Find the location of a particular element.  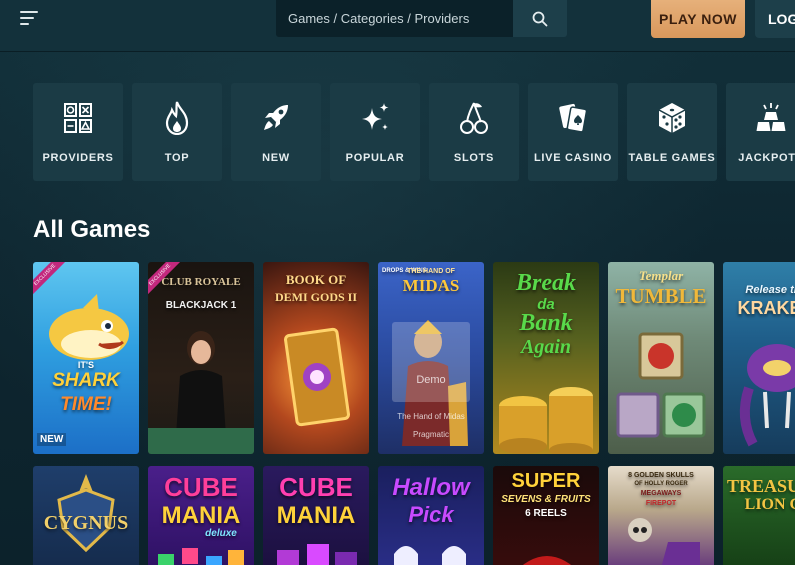

game-title: Pick is located at coordinates (431, 514).